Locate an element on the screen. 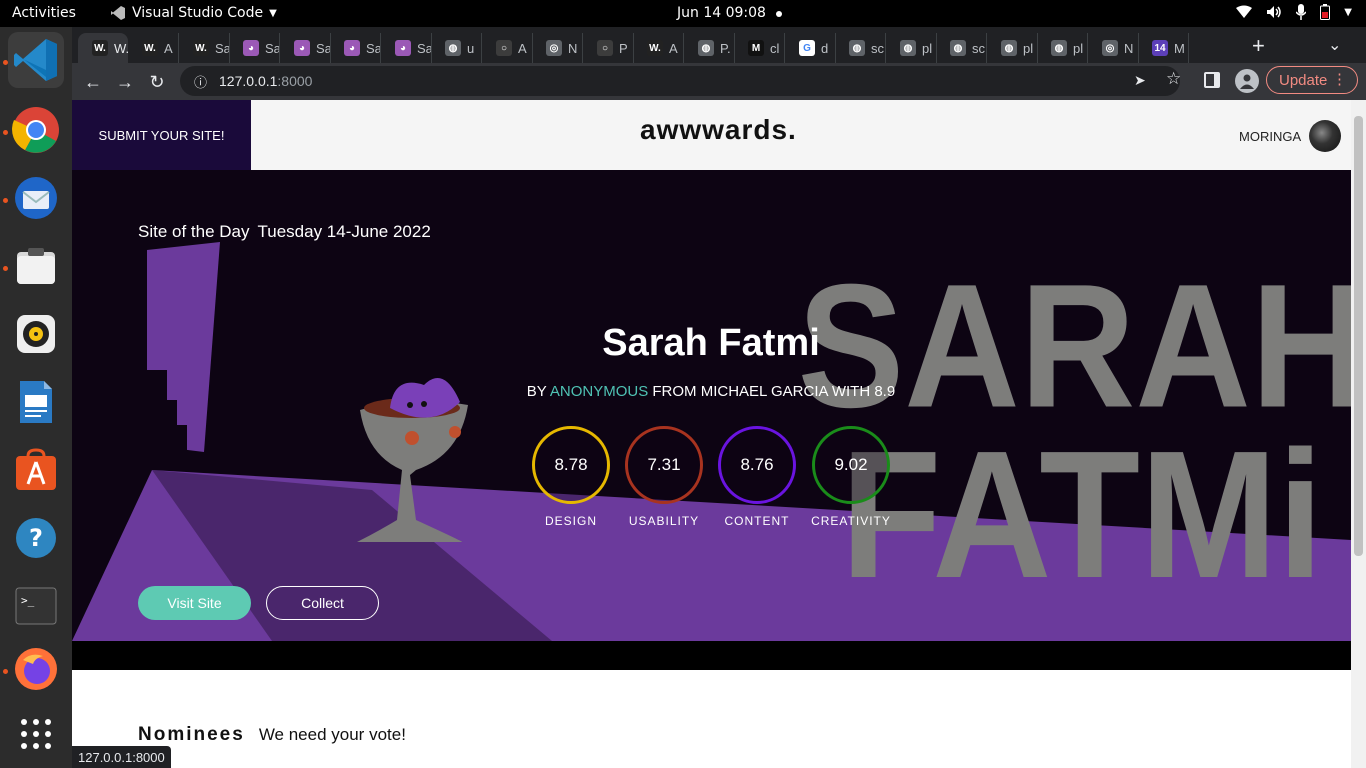 This screenshot has width=1366, height=768. tab-favicon-icon: M is located at coordinates (756, 48).